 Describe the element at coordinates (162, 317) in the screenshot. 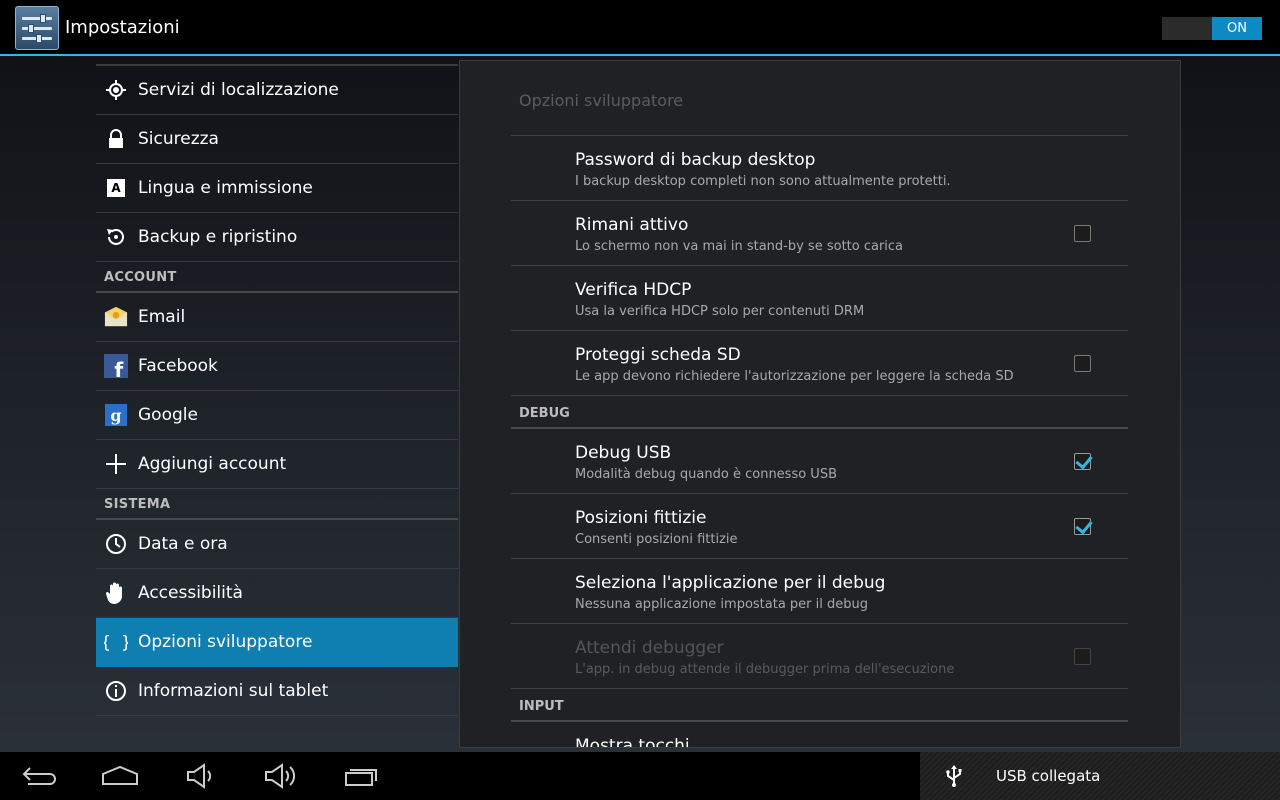

I see `sidebar-item-label: Email` at that location.